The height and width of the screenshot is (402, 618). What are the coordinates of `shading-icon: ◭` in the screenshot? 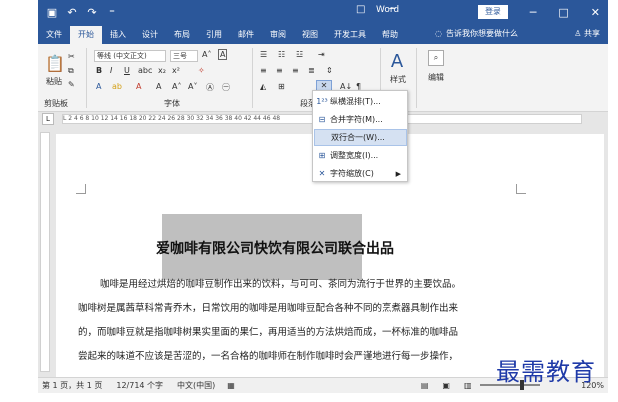 It's located at (263, 86).